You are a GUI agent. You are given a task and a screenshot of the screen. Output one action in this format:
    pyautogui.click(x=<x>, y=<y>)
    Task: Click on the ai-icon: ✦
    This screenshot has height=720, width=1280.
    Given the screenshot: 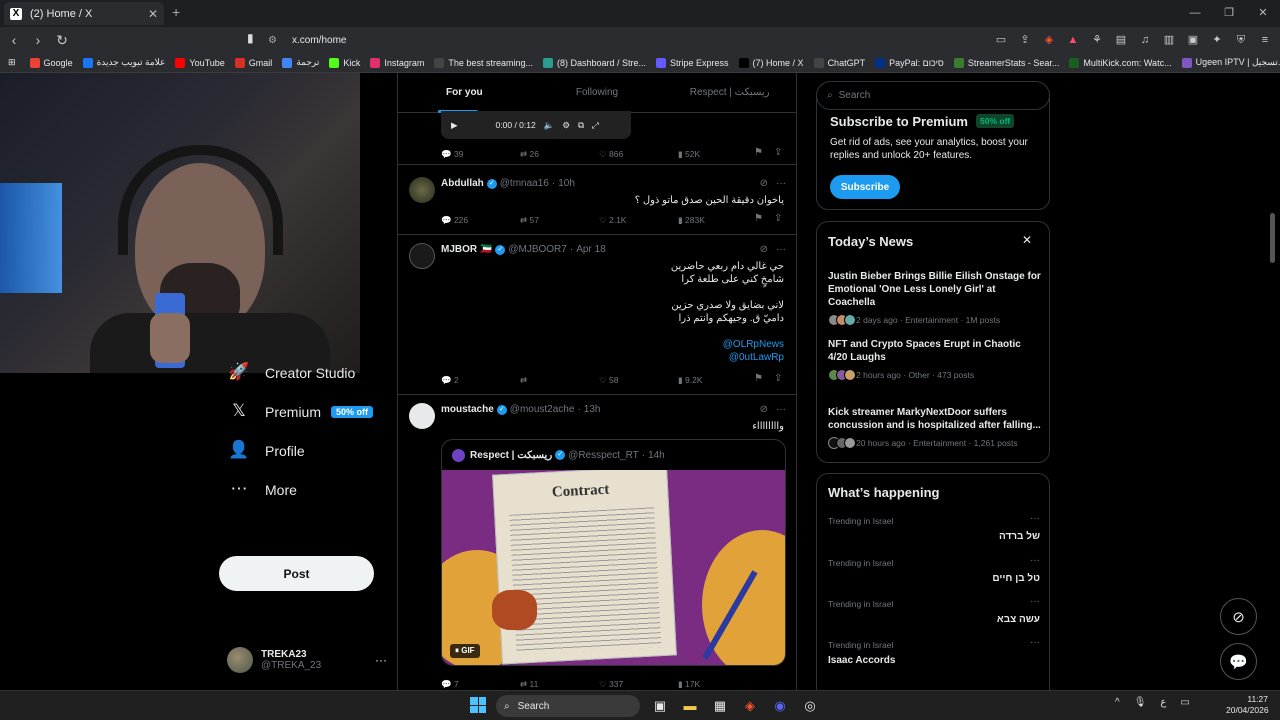 What is the action you would take?
    pyautogui.click(x=1217, y=40)
    